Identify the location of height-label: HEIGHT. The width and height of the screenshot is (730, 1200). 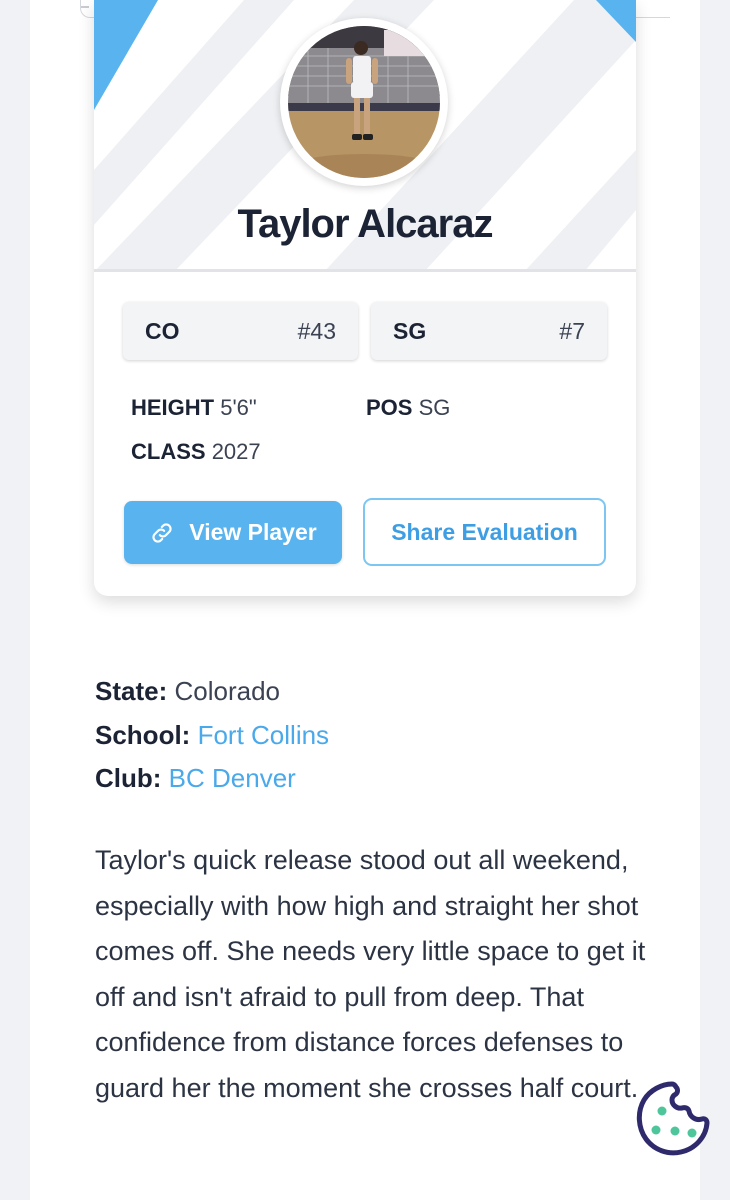
(173, 407).